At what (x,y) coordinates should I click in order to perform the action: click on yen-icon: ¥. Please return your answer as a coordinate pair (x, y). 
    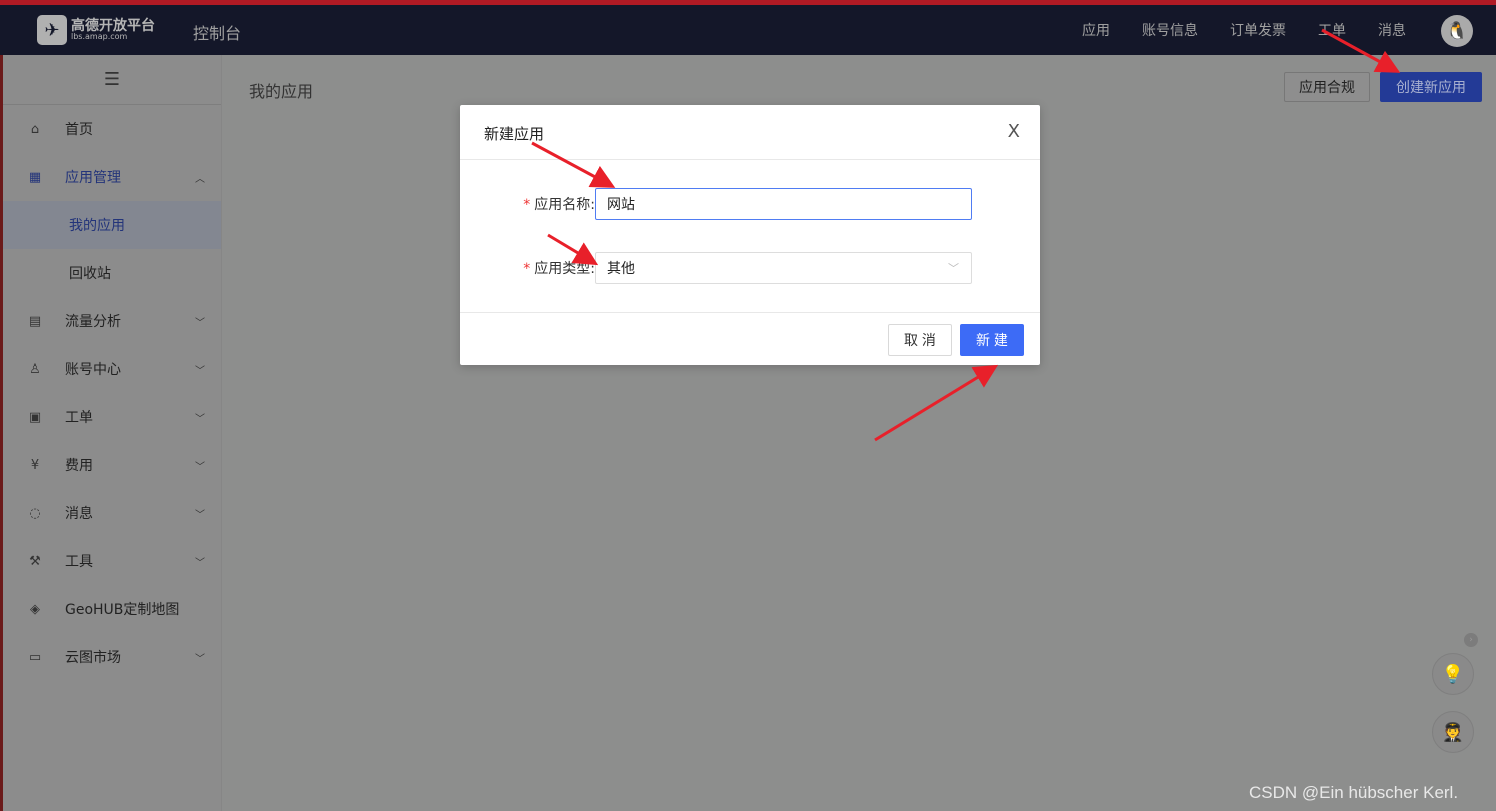
    Looking at the image, I should click on (35, 465).